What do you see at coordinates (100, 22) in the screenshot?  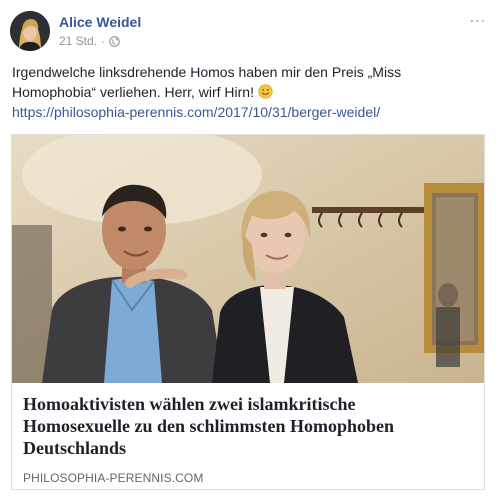 I see `author-name: Alice Weidel` at bounding box center [100, 22].